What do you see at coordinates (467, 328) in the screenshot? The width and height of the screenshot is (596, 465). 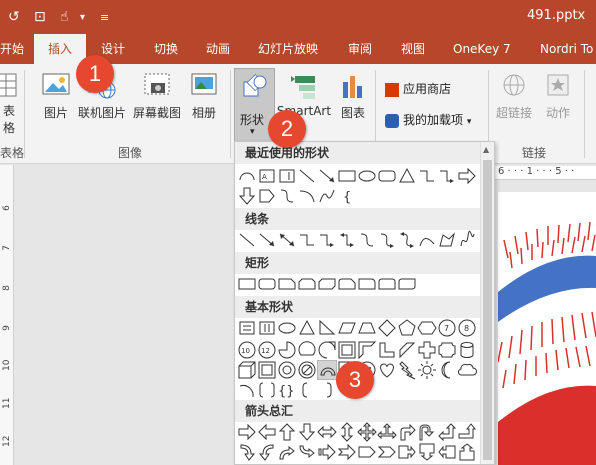 I see `octagon-shape: 8` at bounding box center [467, 328].